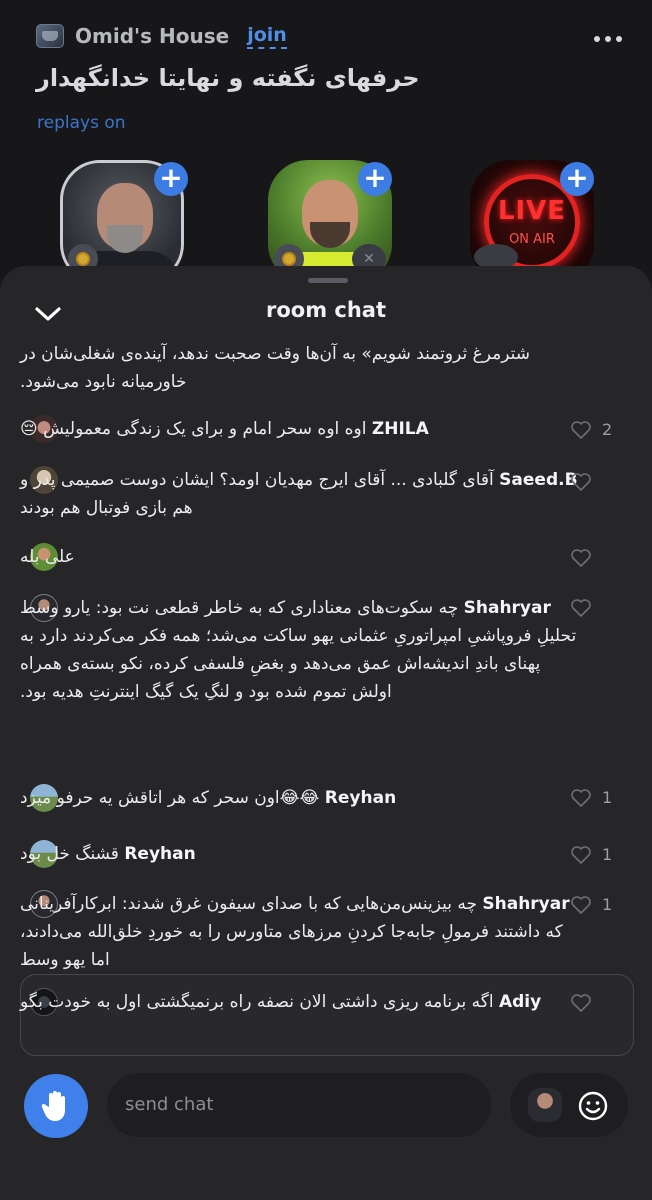 The image size is (652, 1200). Describe the element at coordinates (171, 179) in the screenshot. I see `add-speaker-1-button: +` at that location.